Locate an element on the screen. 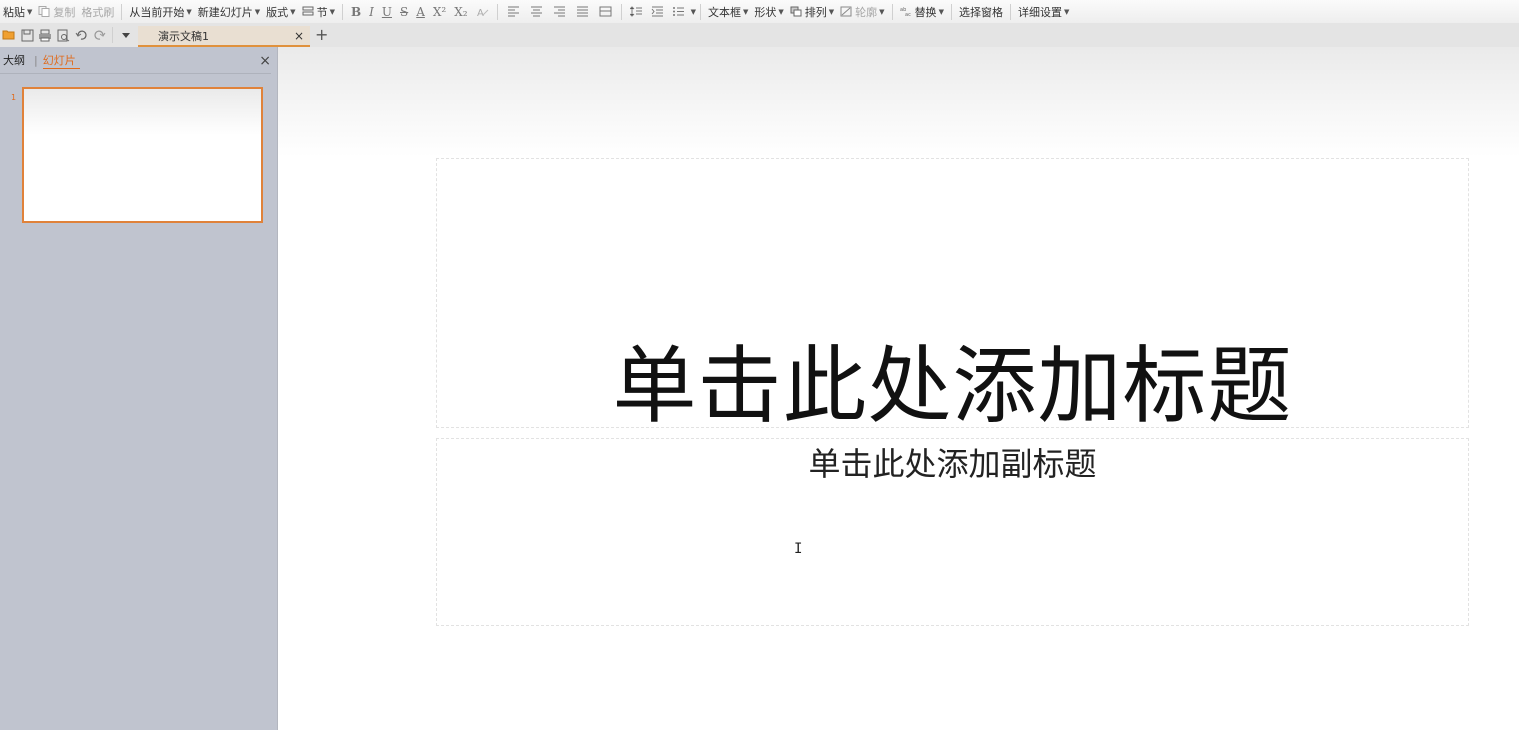 The height and width of the screenshot is (730, 1519). redo-icon is located at coordinates (99, 35).